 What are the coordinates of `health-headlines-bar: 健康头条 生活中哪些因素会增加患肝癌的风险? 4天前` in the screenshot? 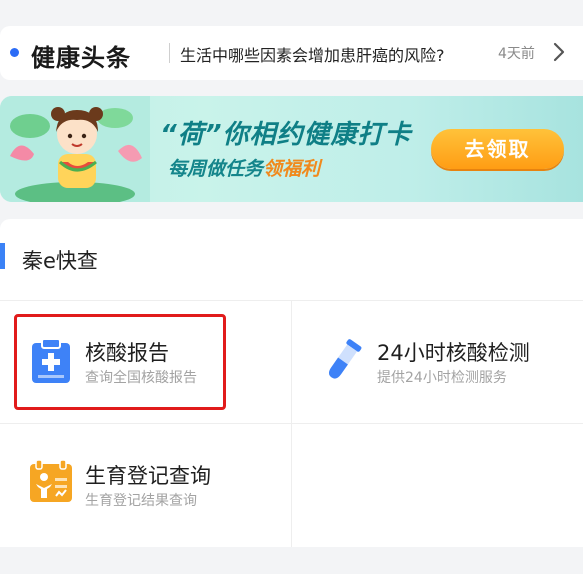 It's located at (291, 53).